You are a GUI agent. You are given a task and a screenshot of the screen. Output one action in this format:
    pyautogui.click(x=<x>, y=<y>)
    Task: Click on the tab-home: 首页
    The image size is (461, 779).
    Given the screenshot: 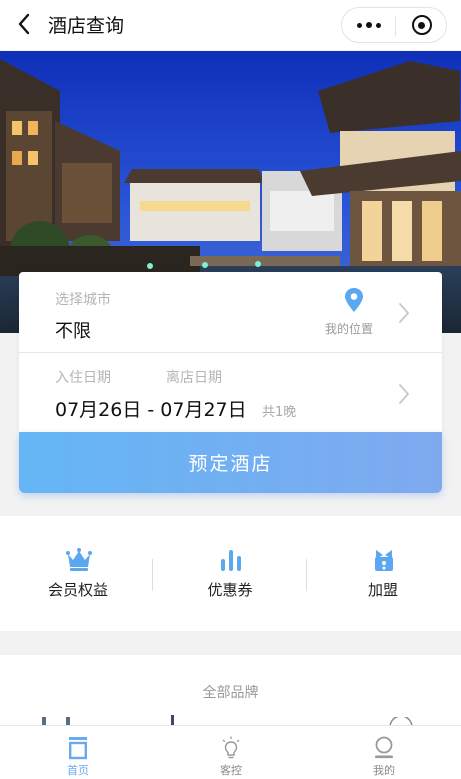 What is the action you would take?
    pyautogui.click(x=78, y=752)
    